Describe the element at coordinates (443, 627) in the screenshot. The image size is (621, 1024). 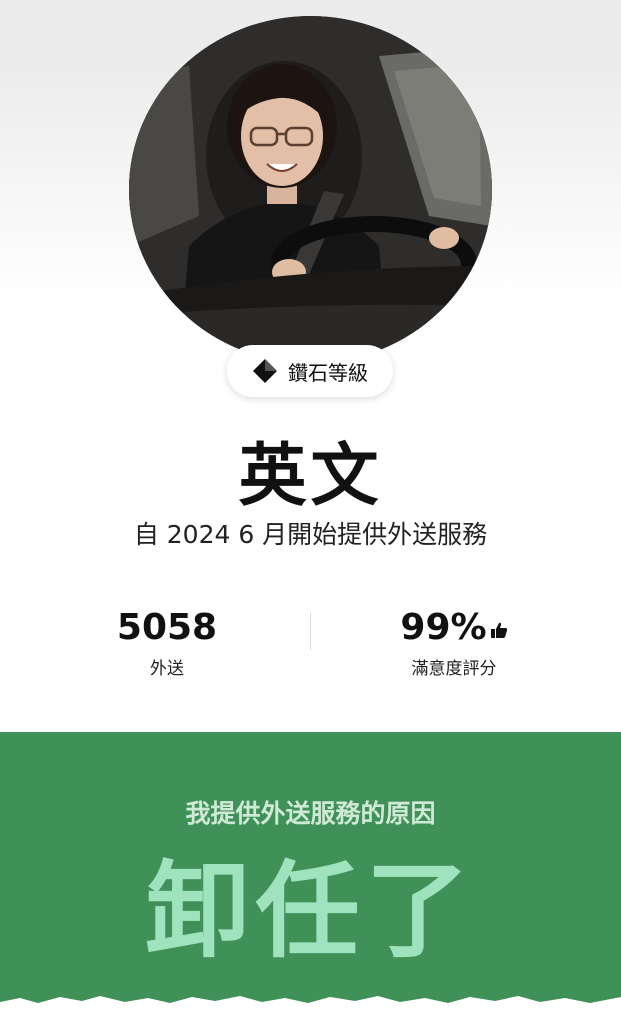
I see `rating-value: 99%` at that location.